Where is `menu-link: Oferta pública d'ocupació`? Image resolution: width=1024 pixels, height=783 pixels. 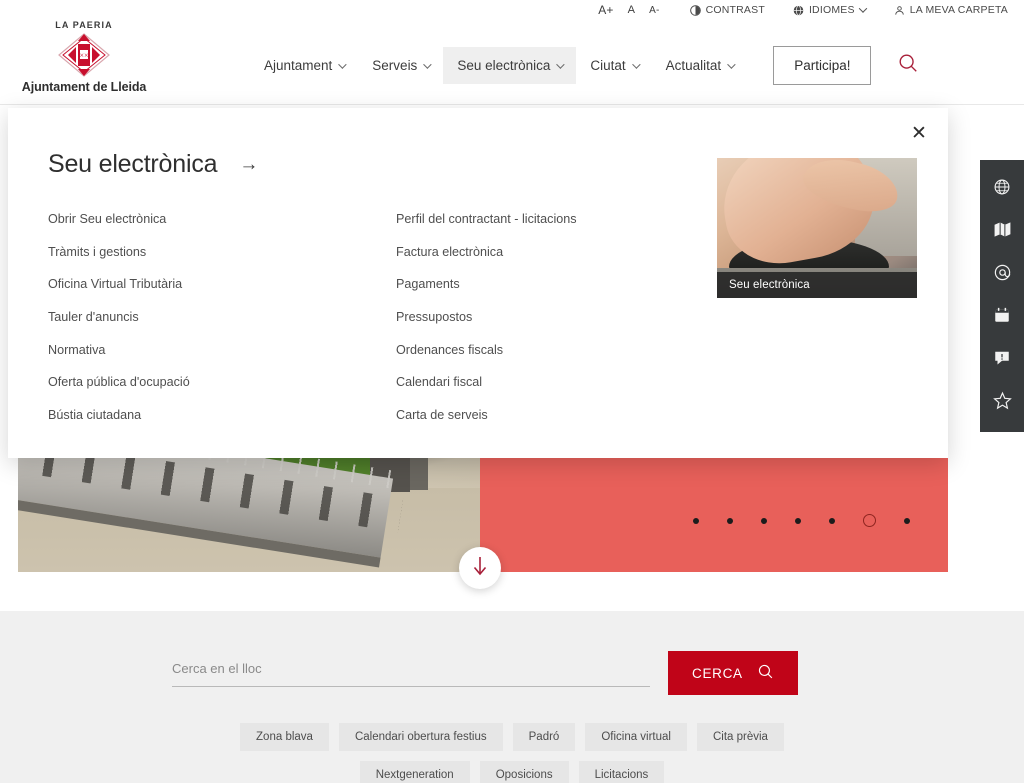 menu-link: Oferta pública d'ocupació is located at coordinates (222, 382).